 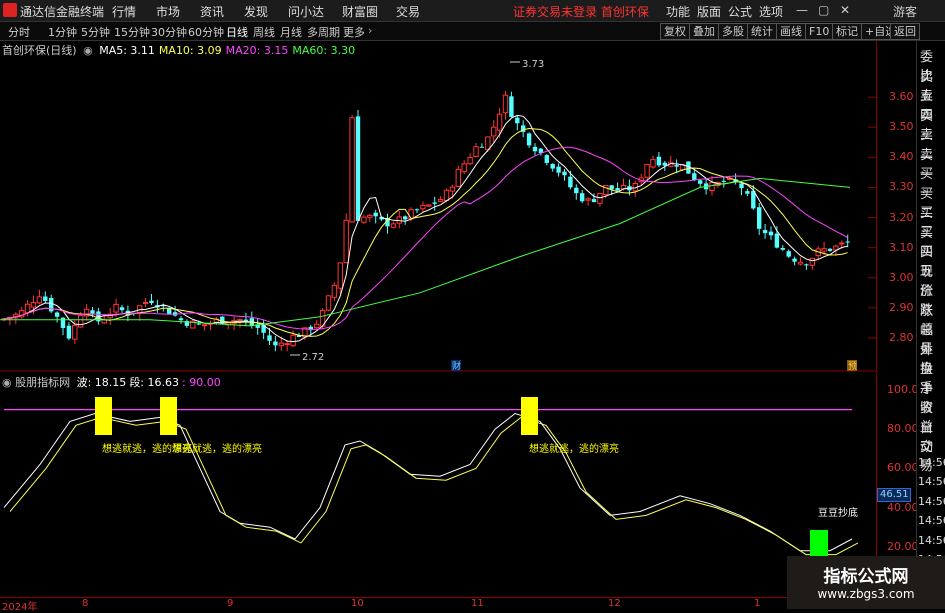 I want to click on price-tick: 2.90, so click(x=901, y=307).